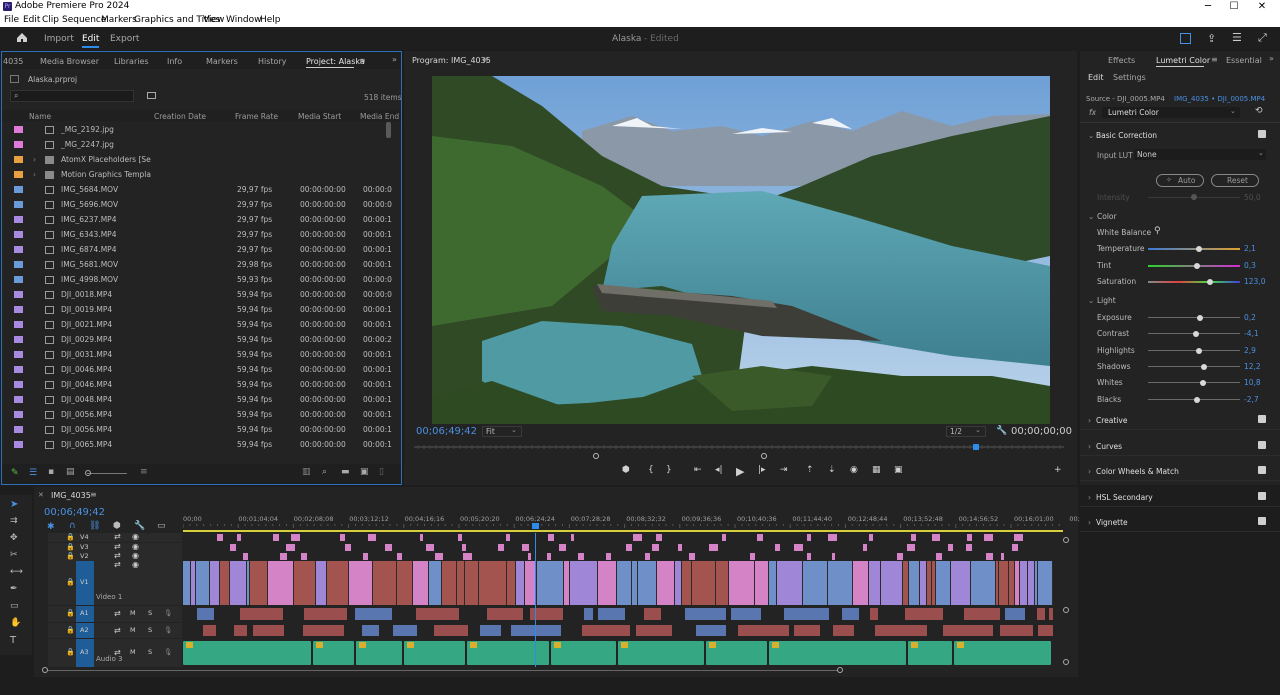 The width and height of the screenshot is (1280, 695). I want to click on track-target: V1, so click(85, 583).